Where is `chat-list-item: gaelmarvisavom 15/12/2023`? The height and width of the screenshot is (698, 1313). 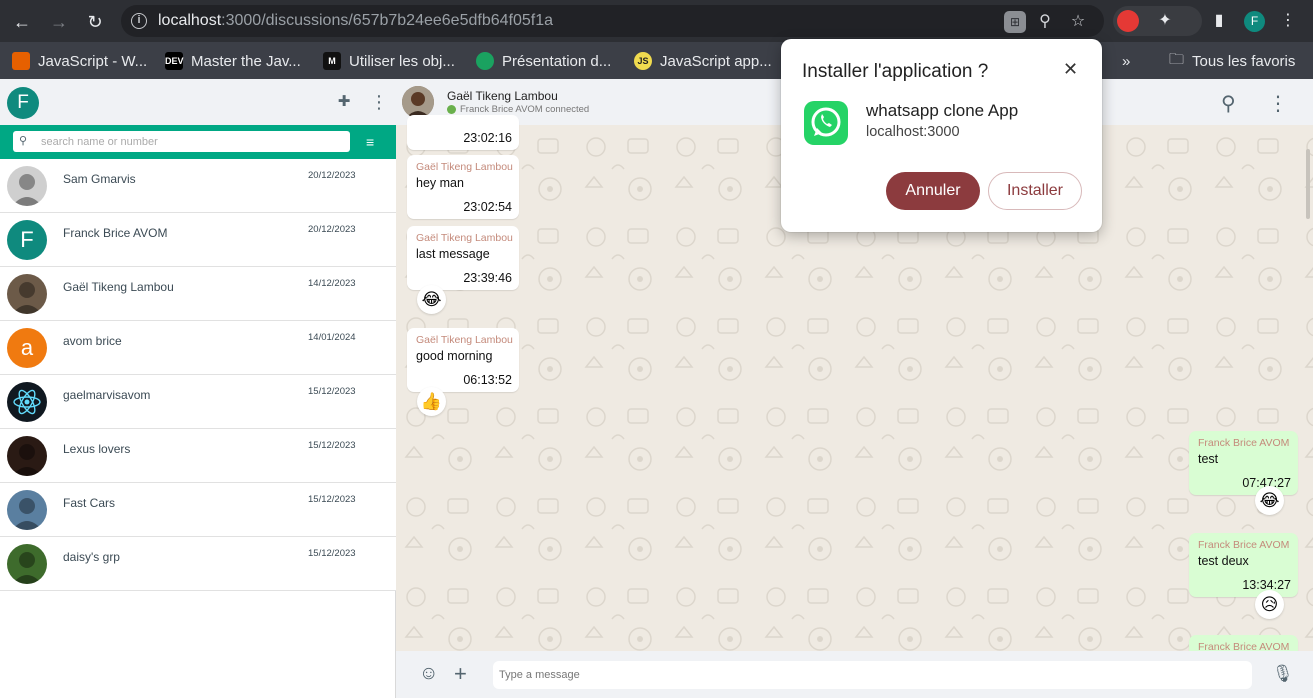
chat-list-item: gaelmarvisavom 15/12/2023 is located at coordinates (198, 402).